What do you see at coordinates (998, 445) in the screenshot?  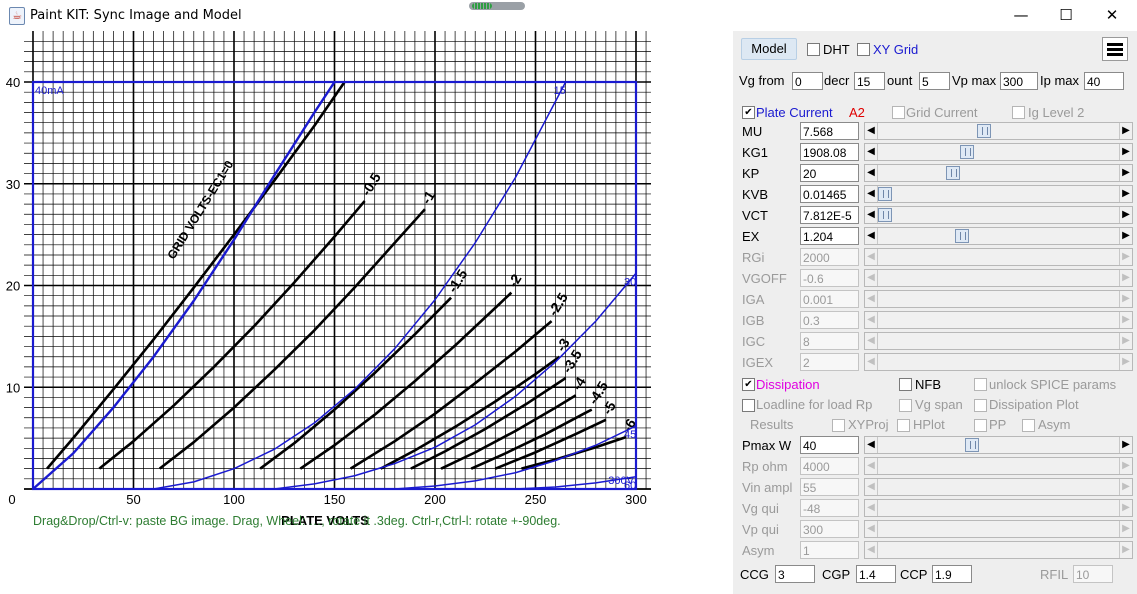 I see `param-slider-pmax-w: ◀ ▶` at bounding box center [998, 445].